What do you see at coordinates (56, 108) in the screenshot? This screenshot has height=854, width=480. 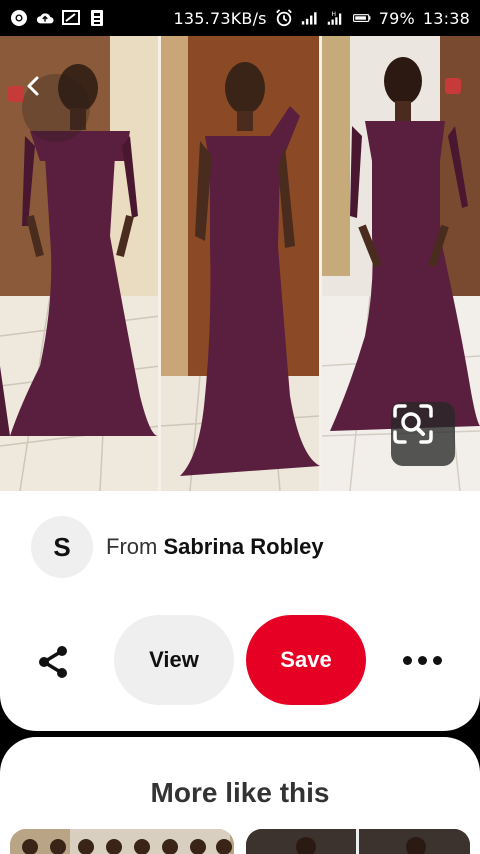 I see `back-button` at bounding box center [56, 108].